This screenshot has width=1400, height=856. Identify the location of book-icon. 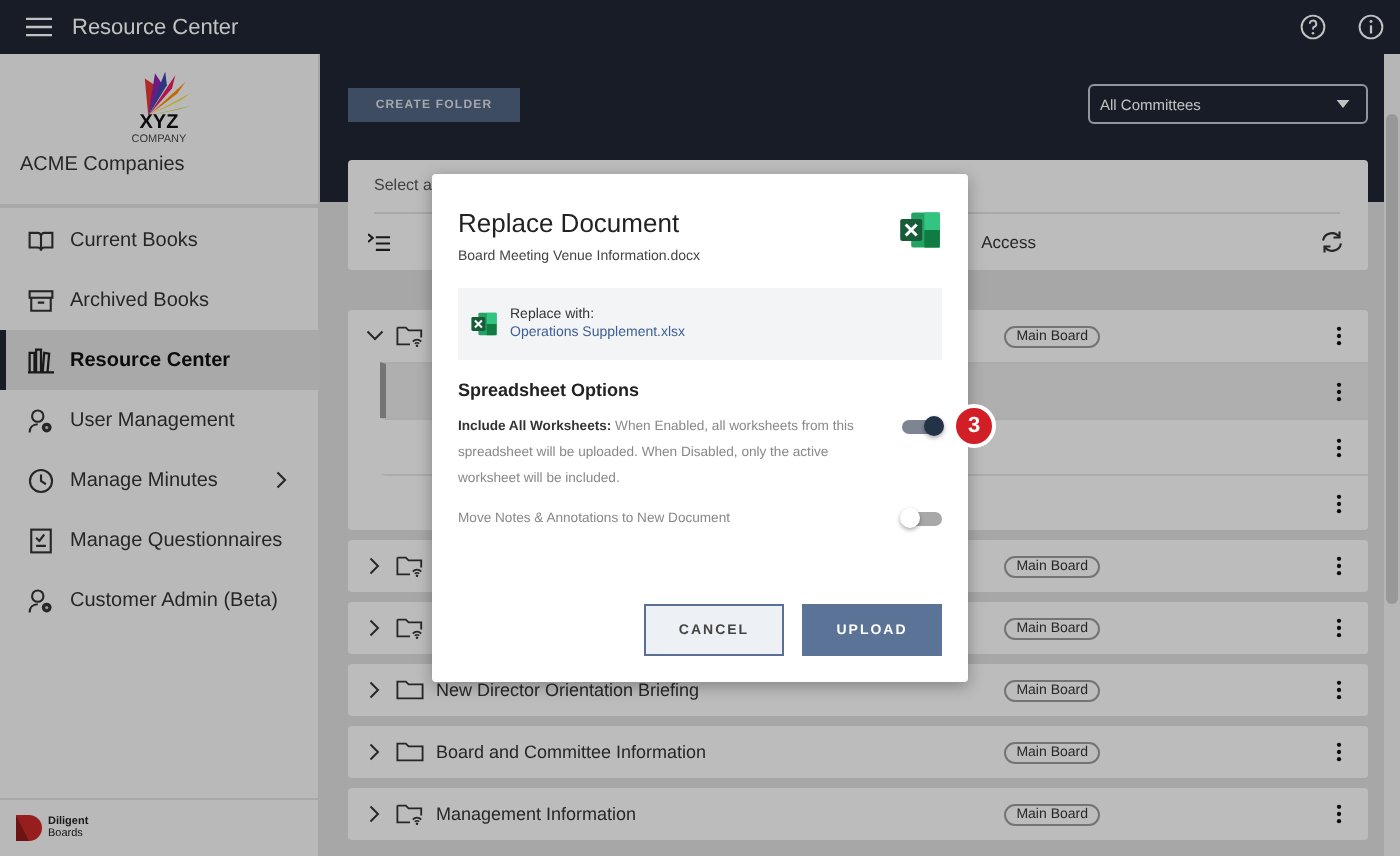
(41, 240).